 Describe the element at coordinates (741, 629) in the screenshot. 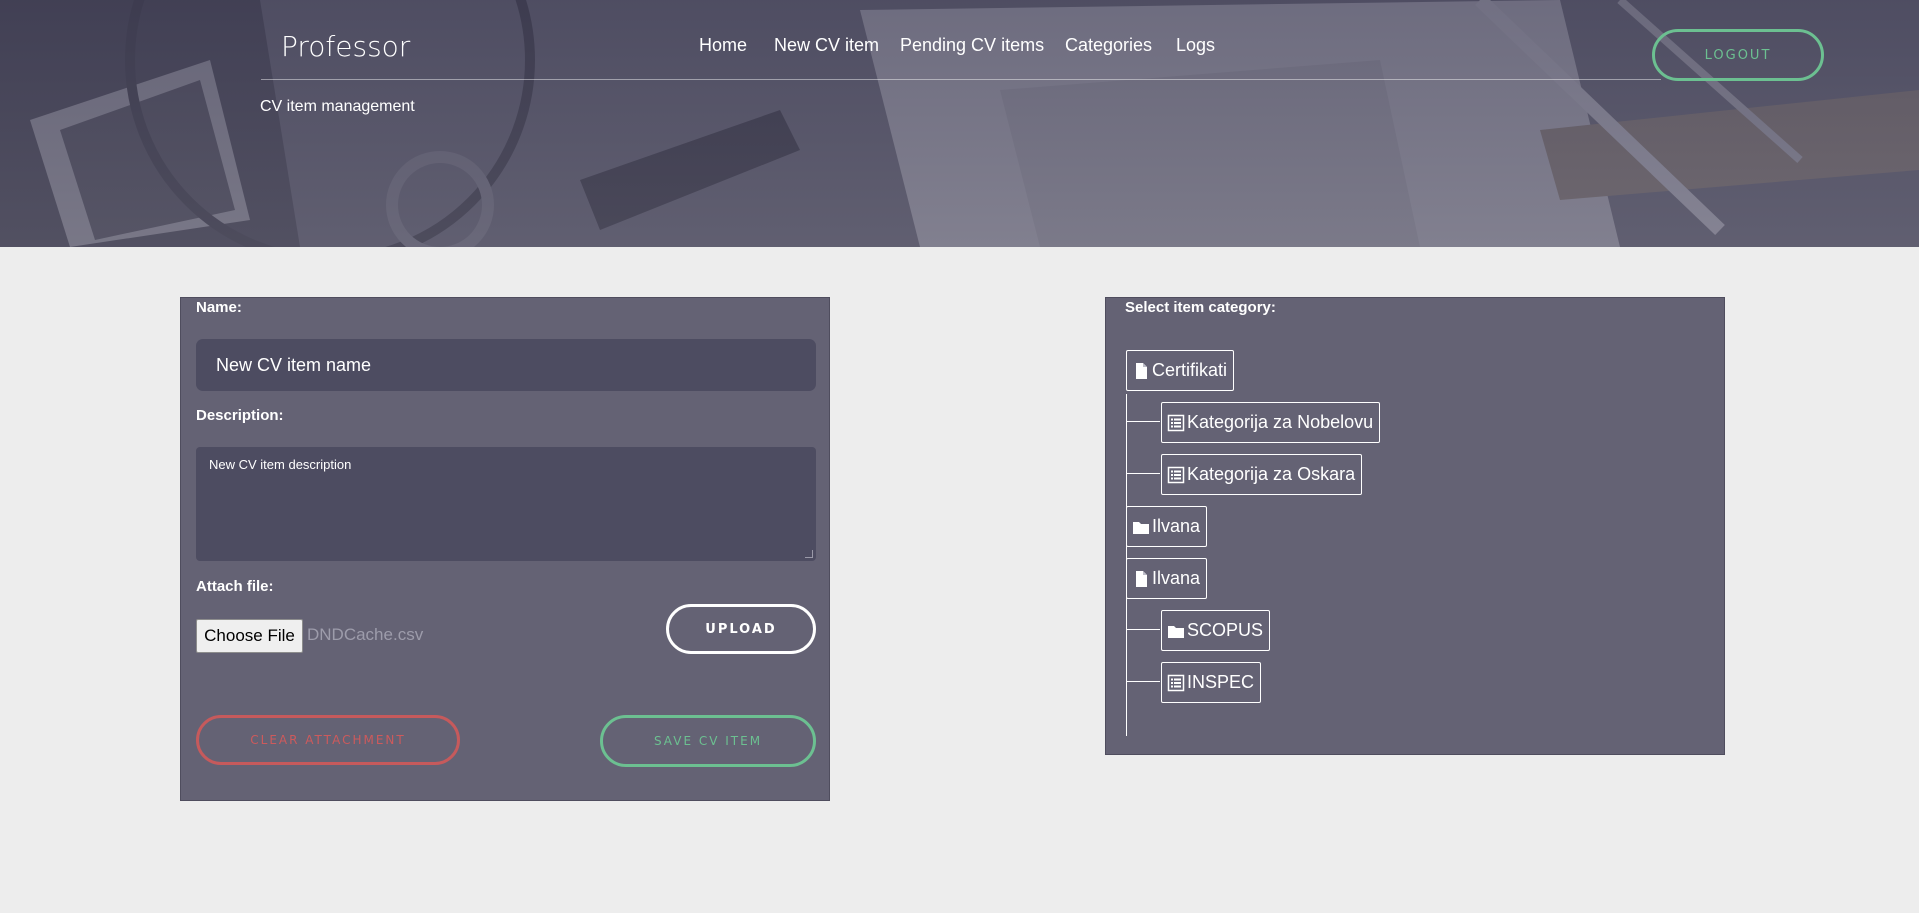

I see `upload-button: UPLOAD` at that location.